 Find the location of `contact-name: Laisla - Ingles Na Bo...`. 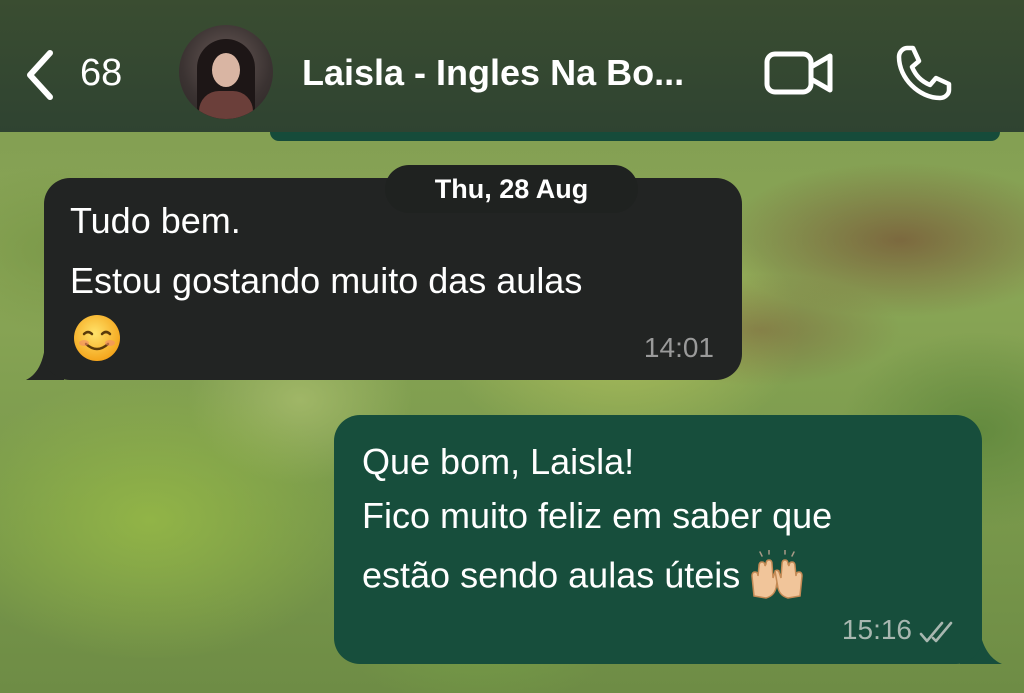

contact-name: Laisla - Ingles Na Bo... is located at coordinates (522, 73).